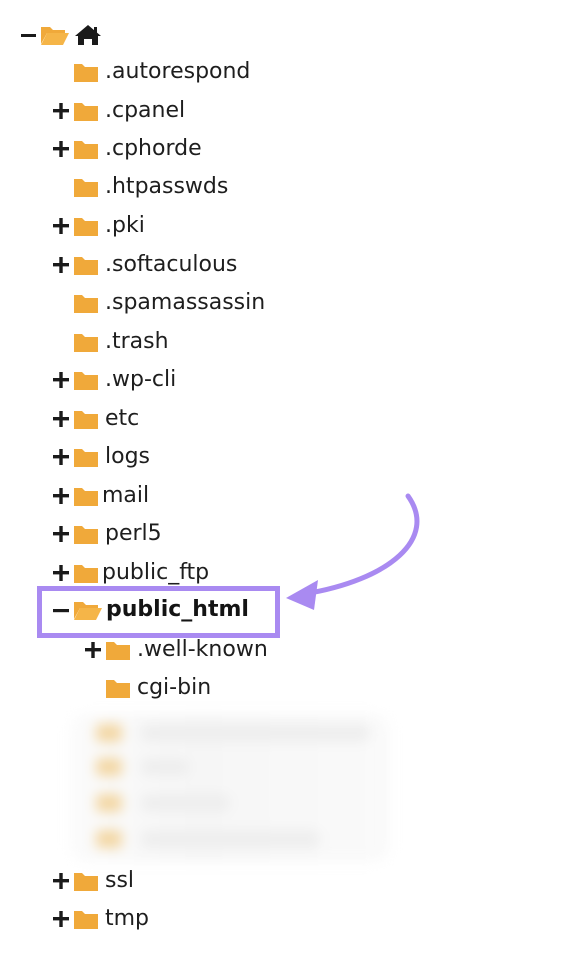 The height and width of the screenshot is (960, 570). I want to click on tree-item-label: .htpasswds, so click(166, 187).